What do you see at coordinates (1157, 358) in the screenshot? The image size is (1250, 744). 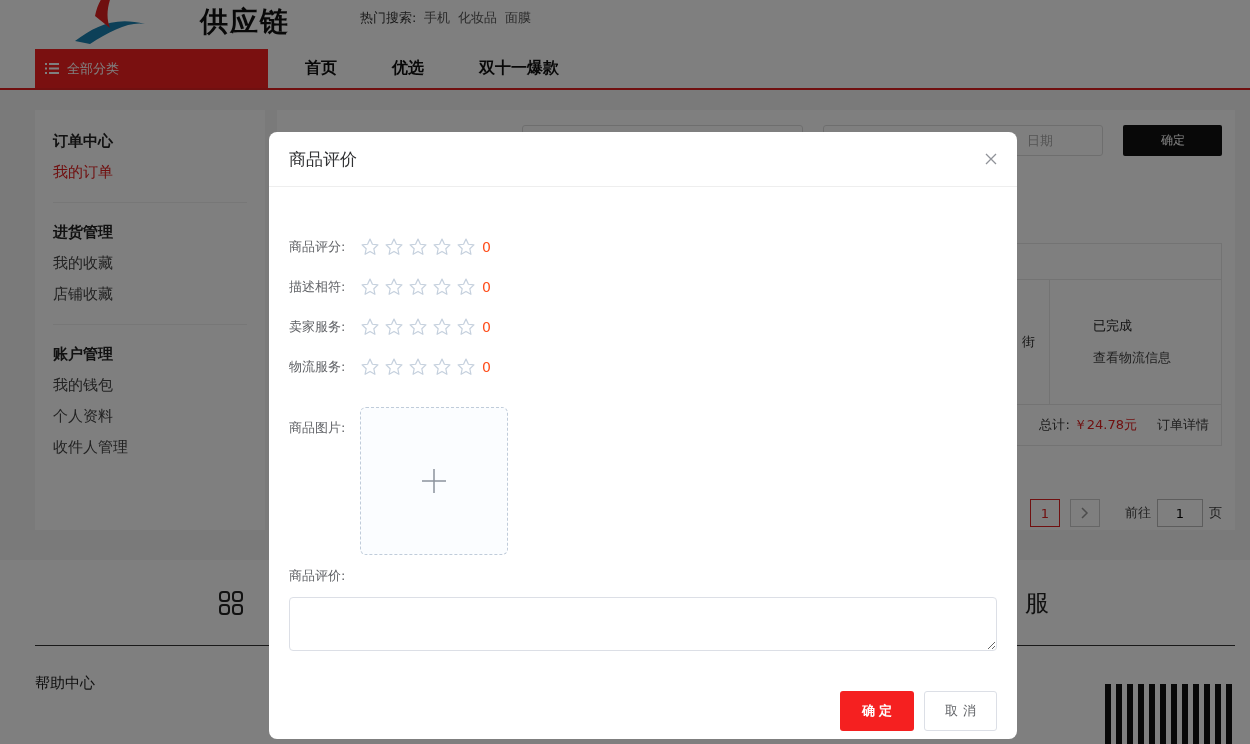 I see `logistics-link: 查看物流信息` at bounding box center [1157, 358].